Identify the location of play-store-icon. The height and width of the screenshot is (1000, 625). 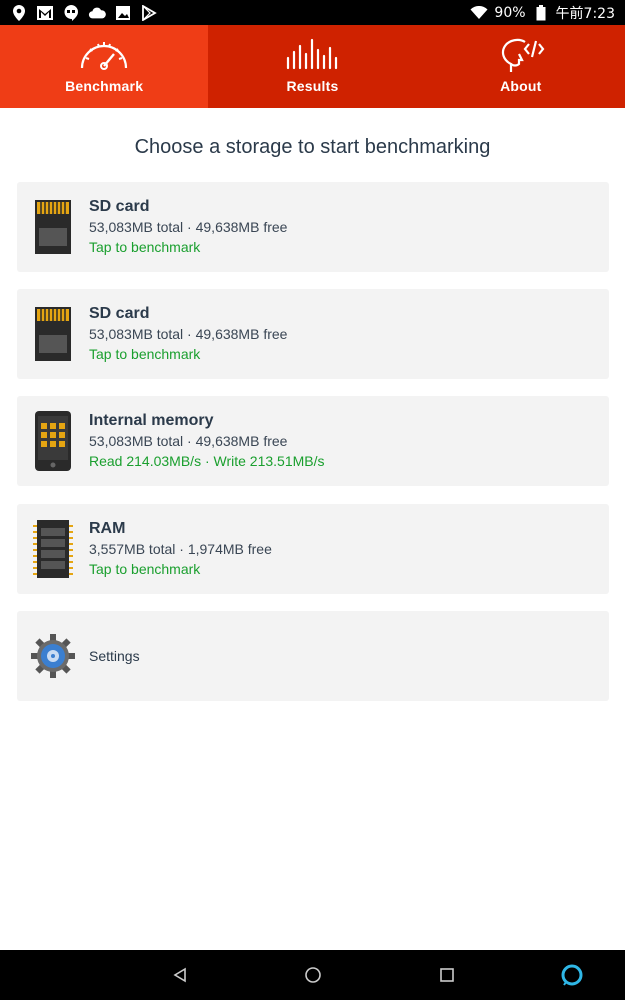
(149, 13).